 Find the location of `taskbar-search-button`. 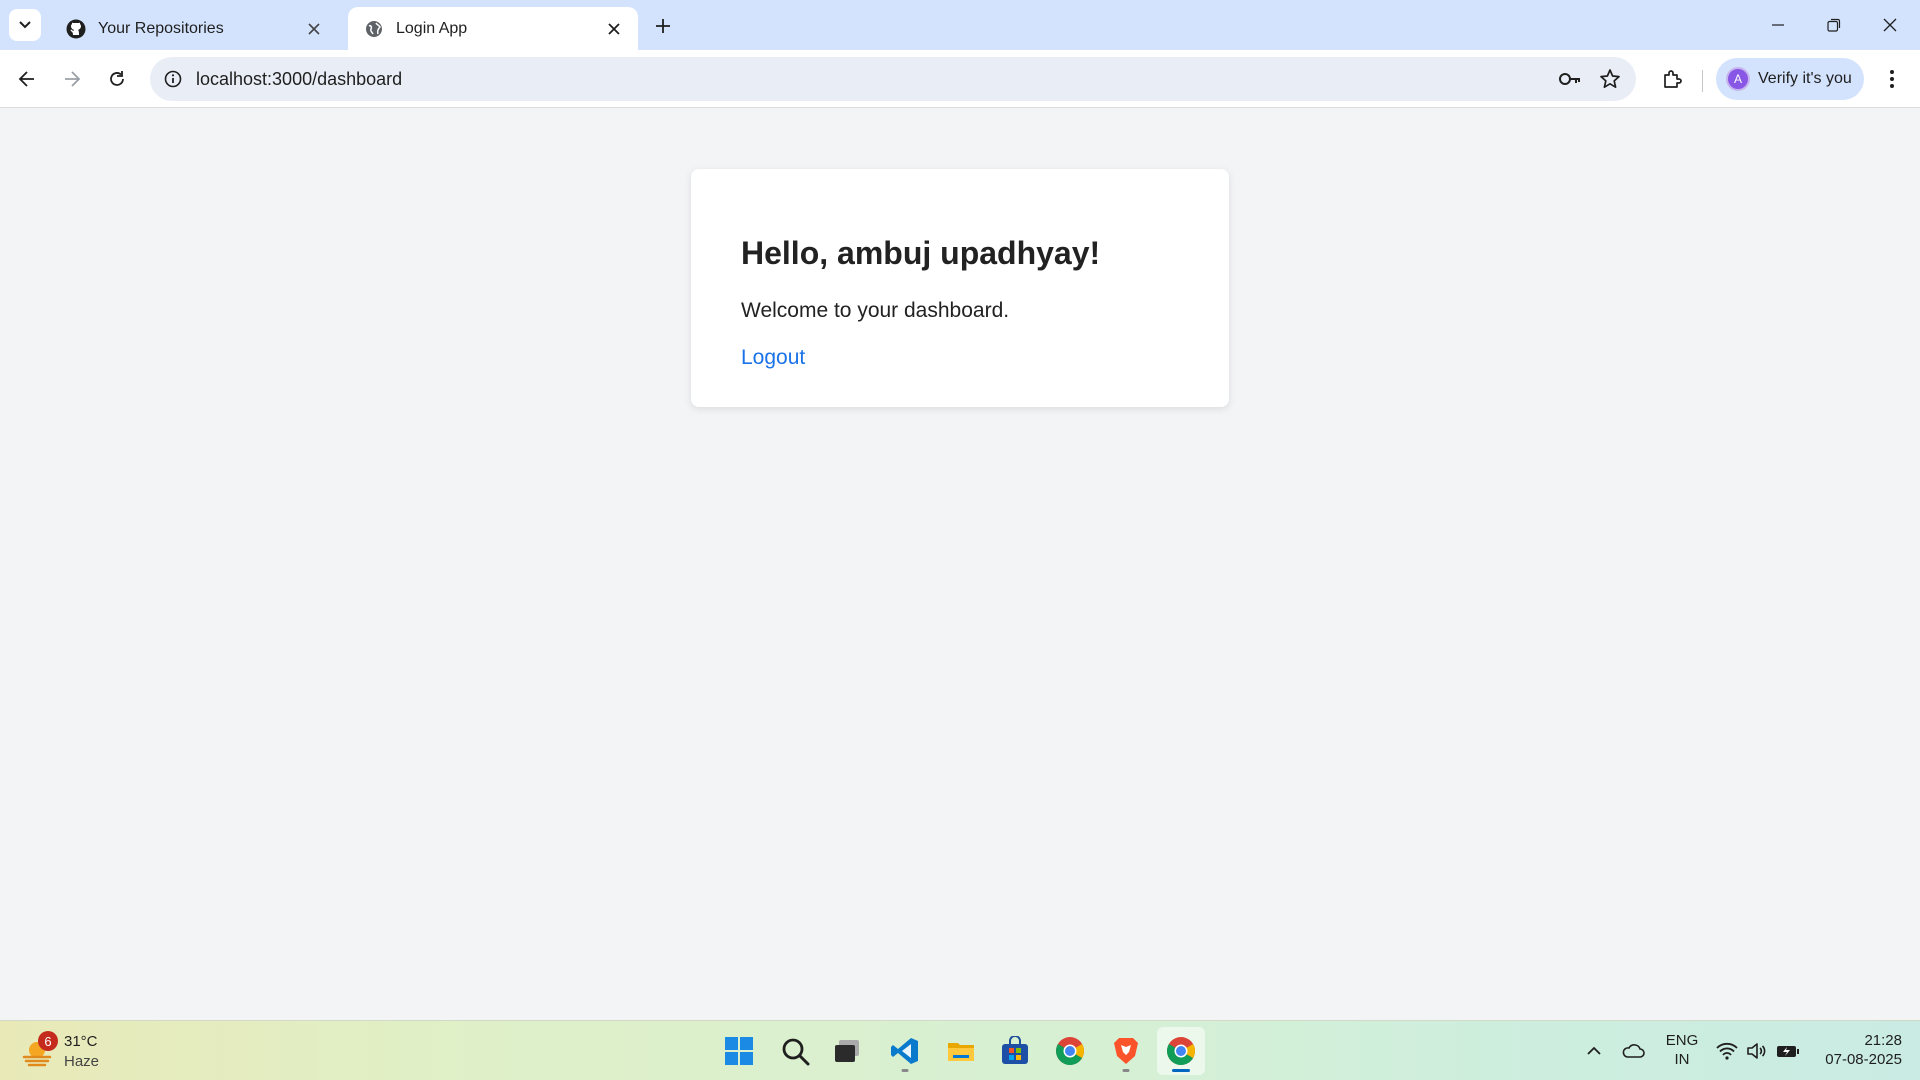

taskbar-search-button is located at coordinates (795, 1051).